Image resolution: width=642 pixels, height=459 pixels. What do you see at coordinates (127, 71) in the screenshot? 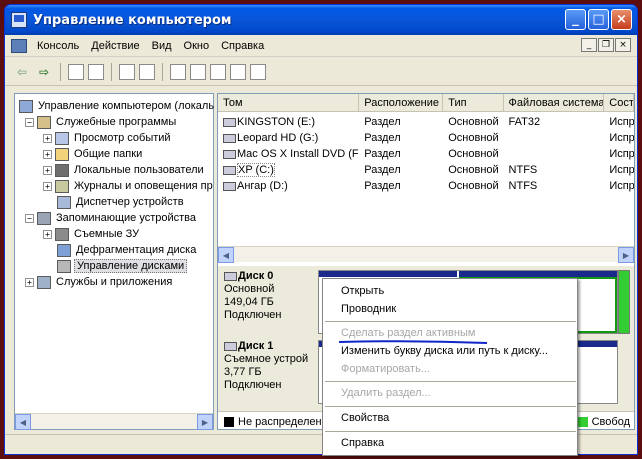
I see `help-icon` at bounding box center [127, 71].